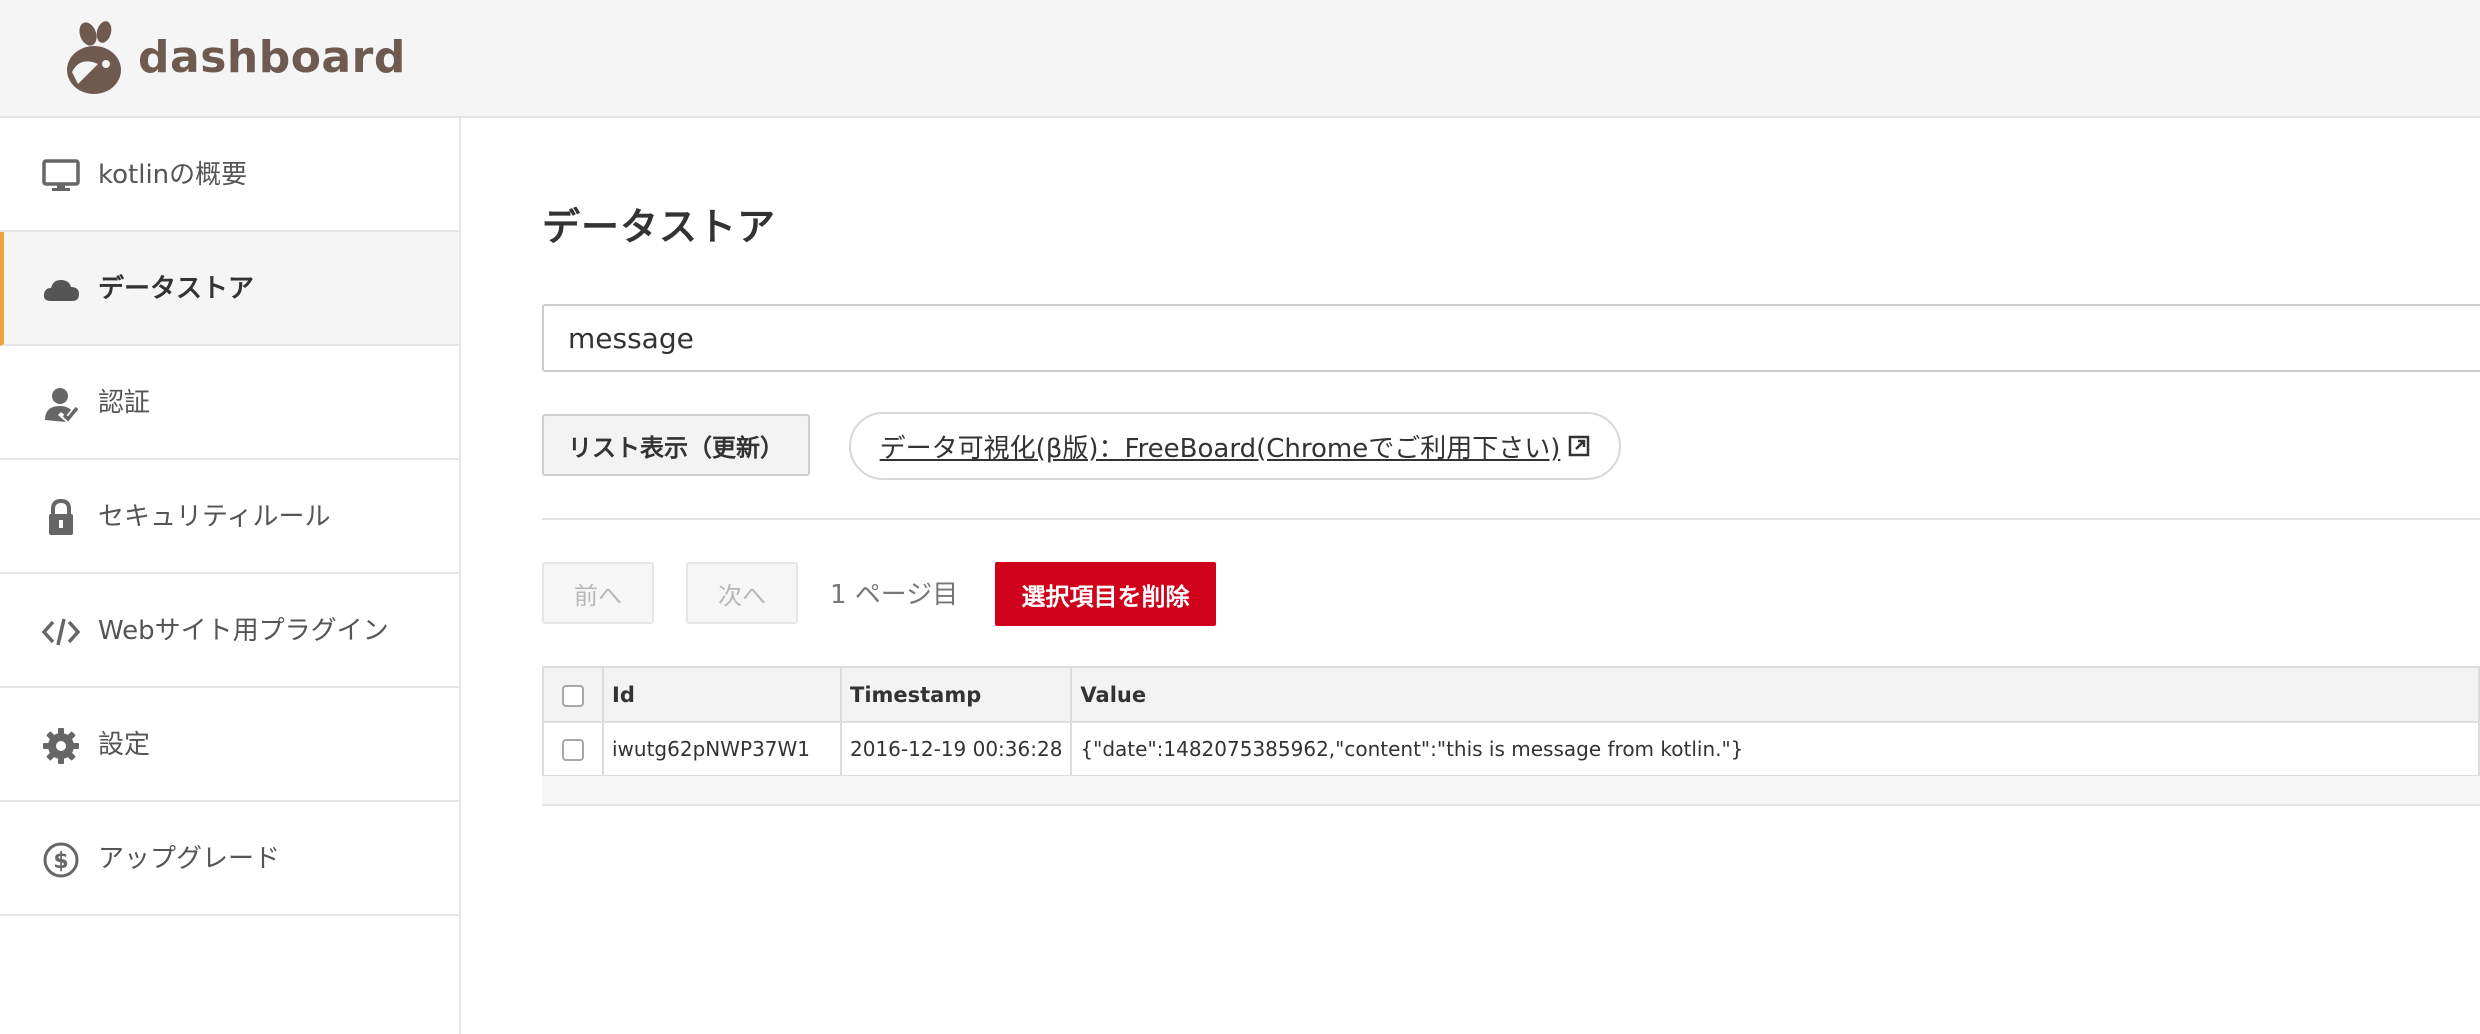  Describe the element at coordinates (229, 745) in the screenshot. I see `sidebar-item-settings: 設定` at that location.